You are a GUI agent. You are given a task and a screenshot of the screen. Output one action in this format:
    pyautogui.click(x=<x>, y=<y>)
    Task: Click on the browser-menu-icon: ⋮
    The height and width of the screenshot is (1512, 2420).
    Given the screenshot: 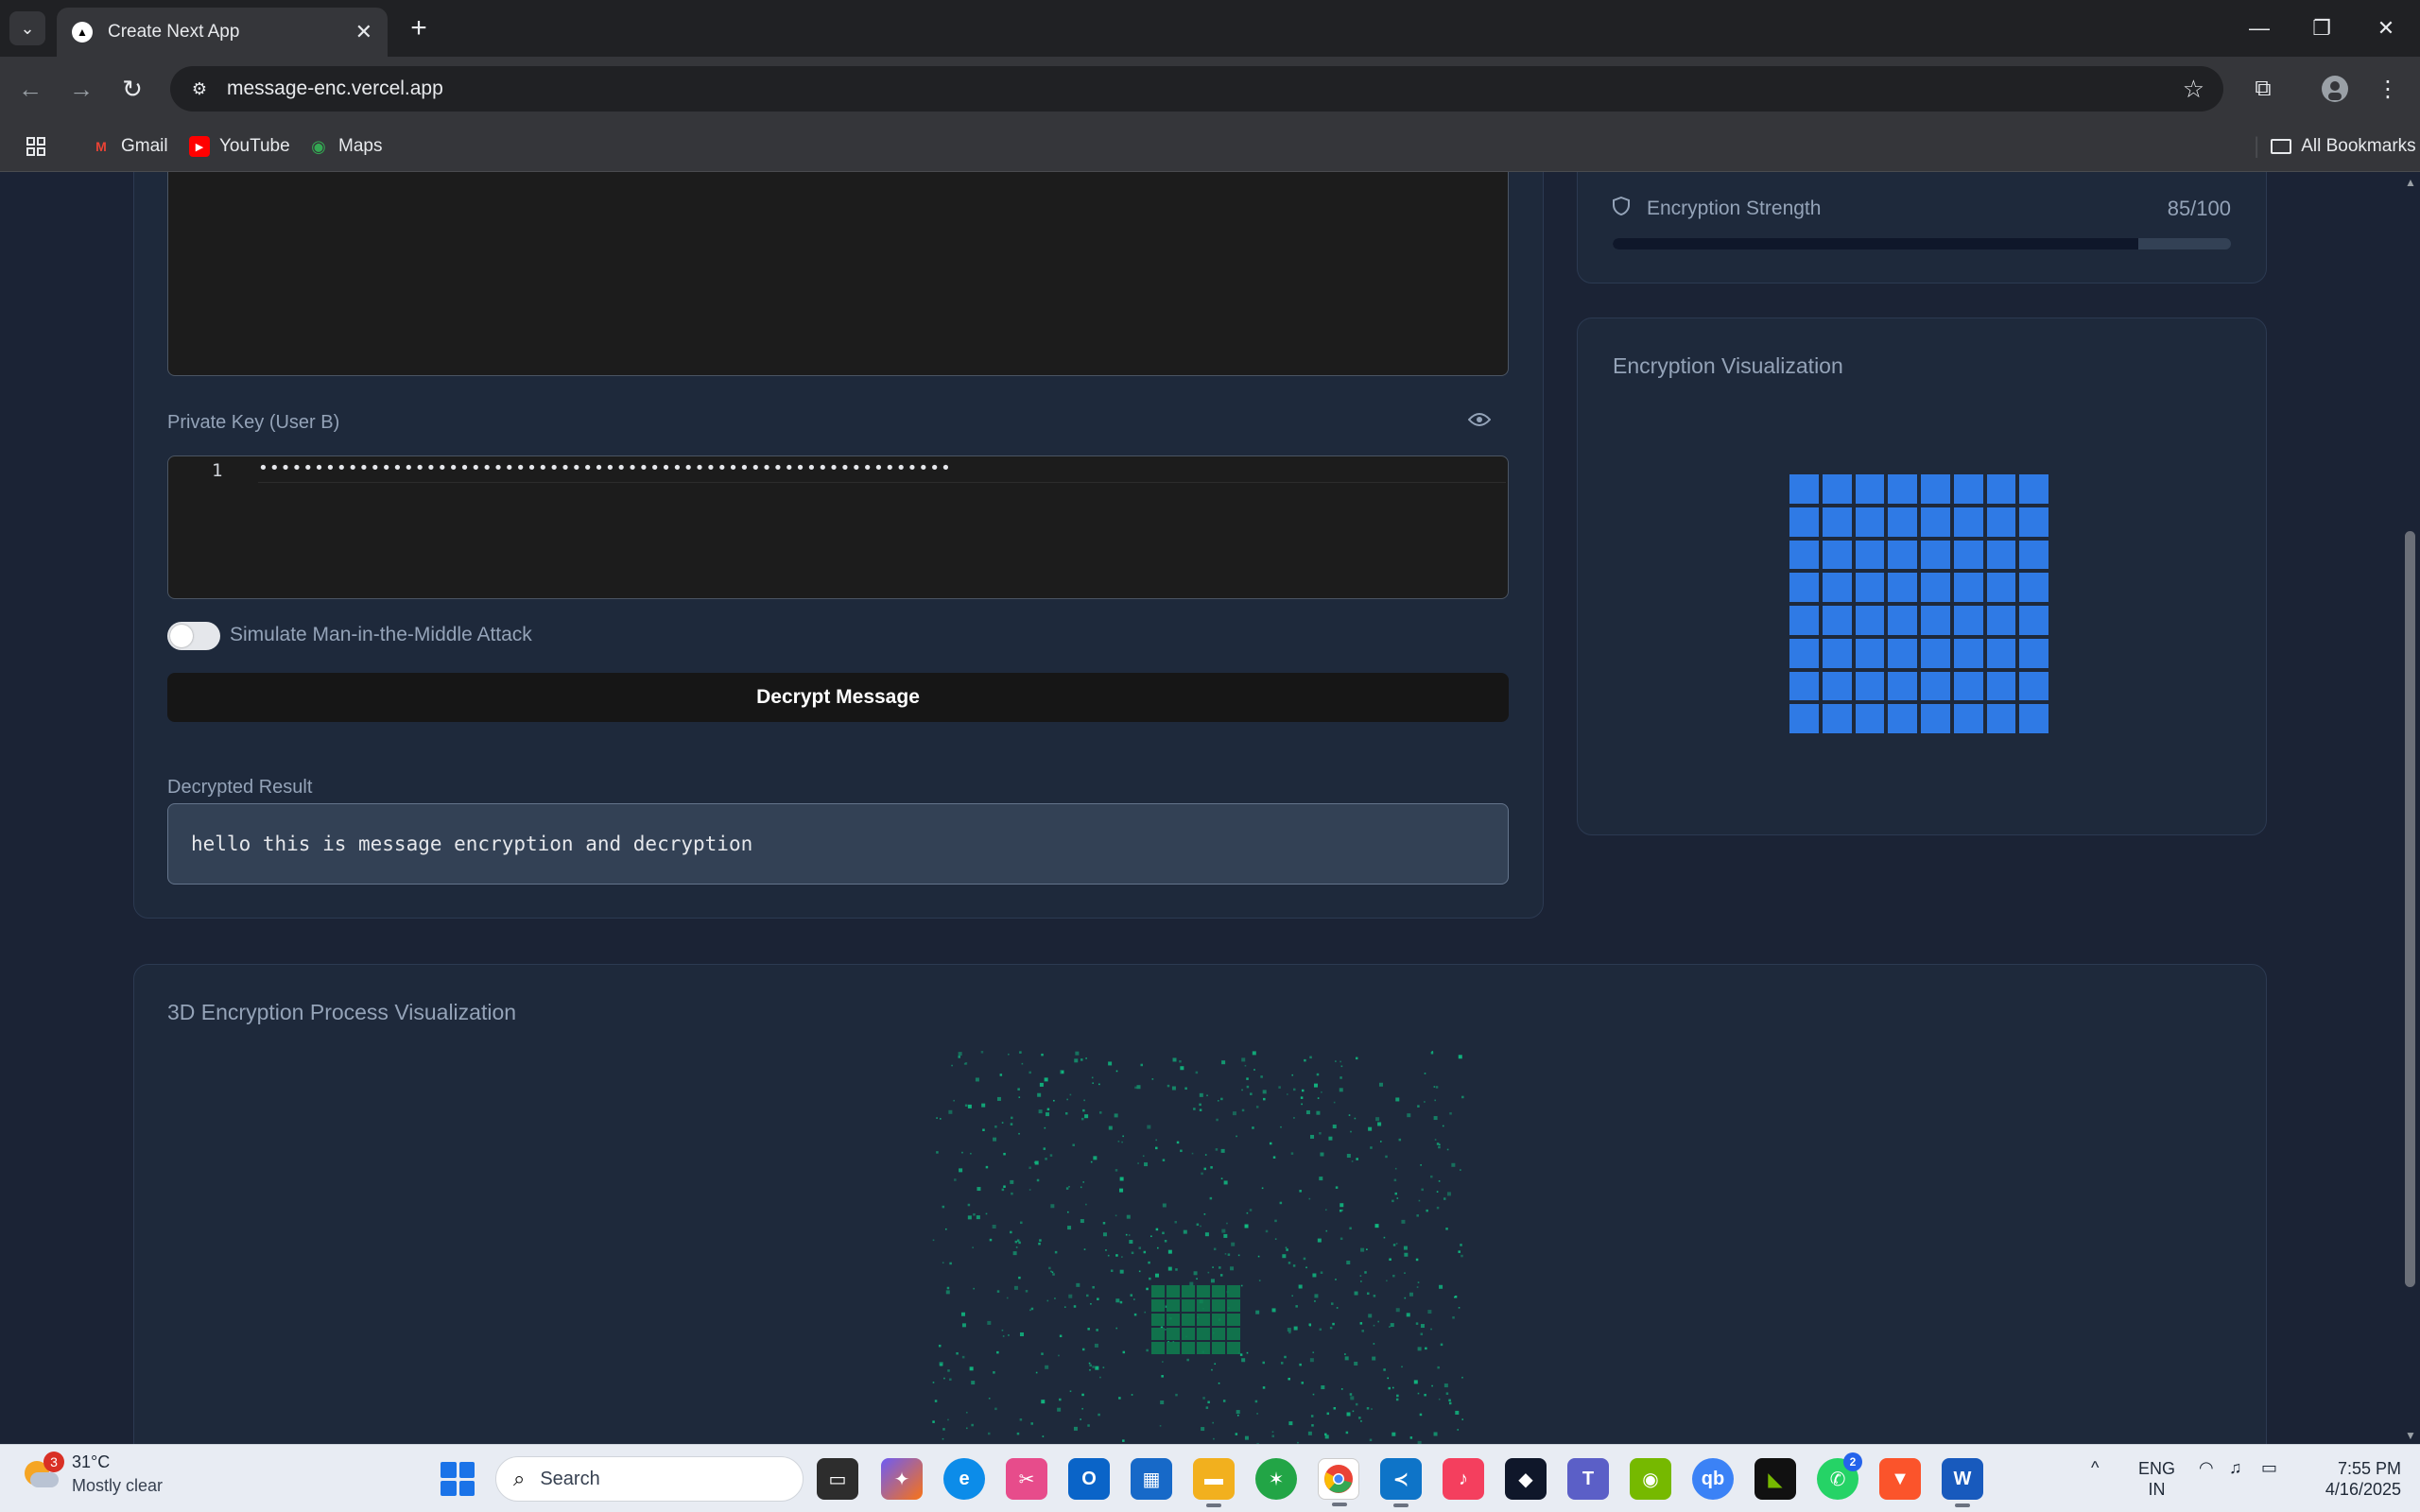 What is the action you would take?
    pyautogui.click(x=2388, y=89)
    